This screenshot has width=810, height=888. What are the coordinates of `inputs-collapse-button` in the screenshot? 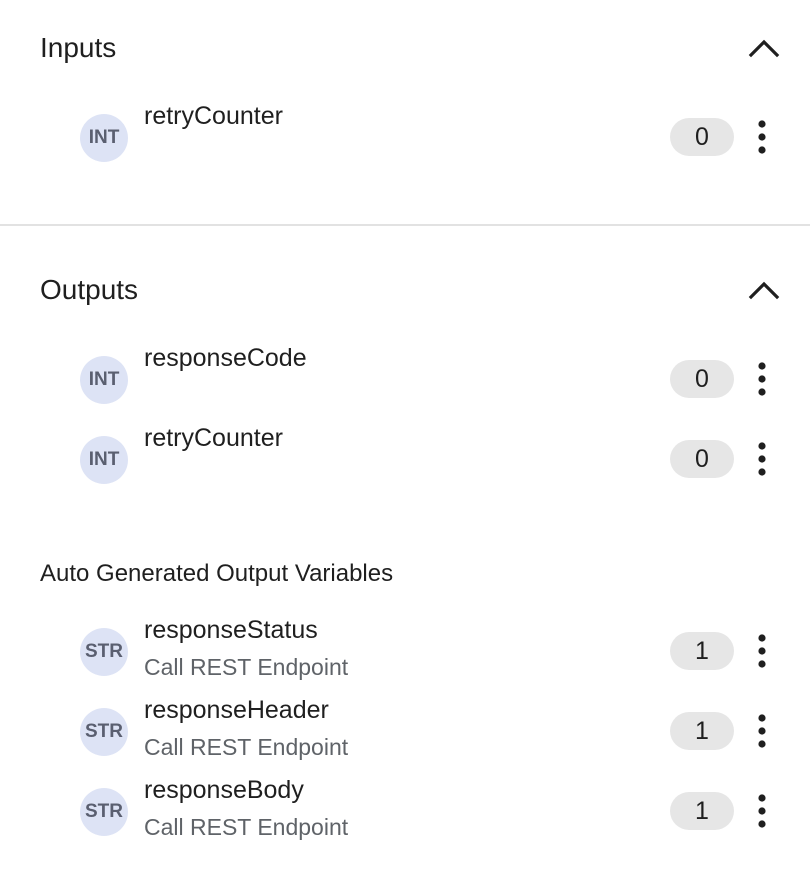 It's located at (764, 48).